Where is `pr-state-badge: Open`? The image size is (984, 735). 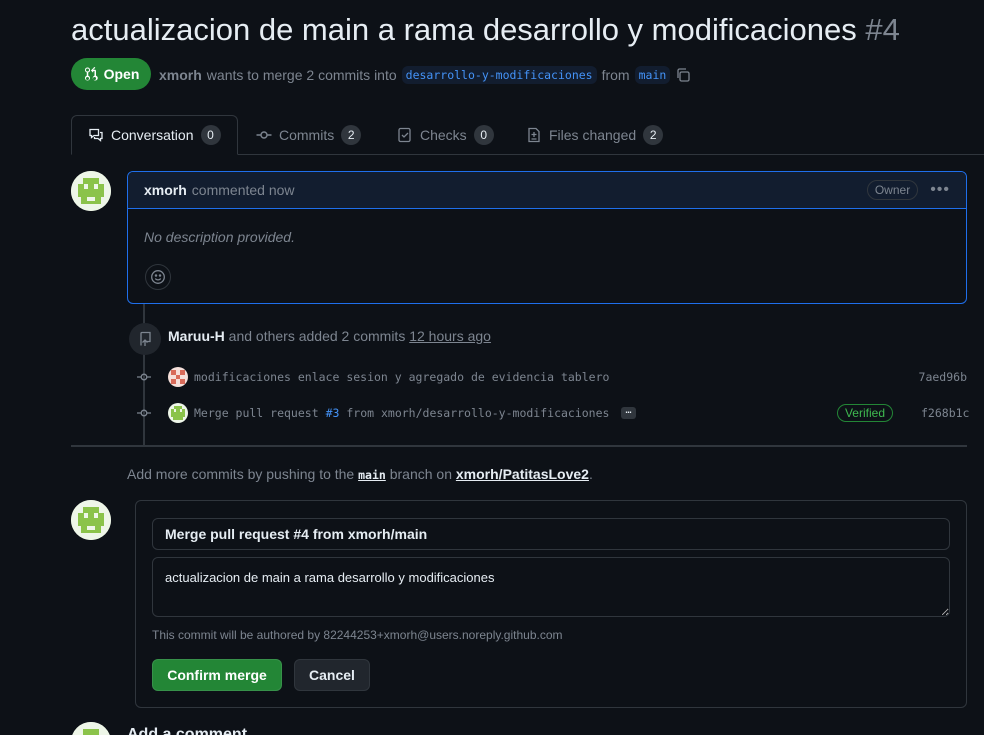 pr-state-badge: Open is located at coordinates (111, 74).